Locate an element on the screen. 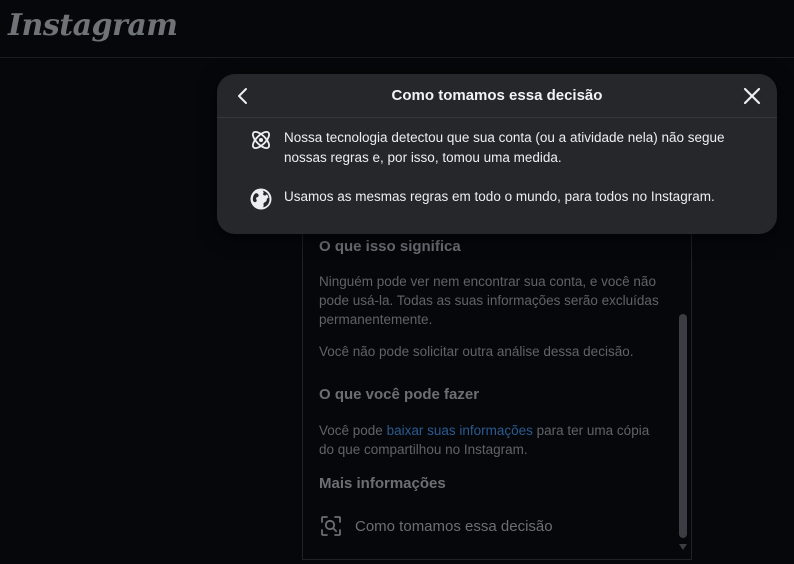  globe-icon is located at coordinates (261, 199).